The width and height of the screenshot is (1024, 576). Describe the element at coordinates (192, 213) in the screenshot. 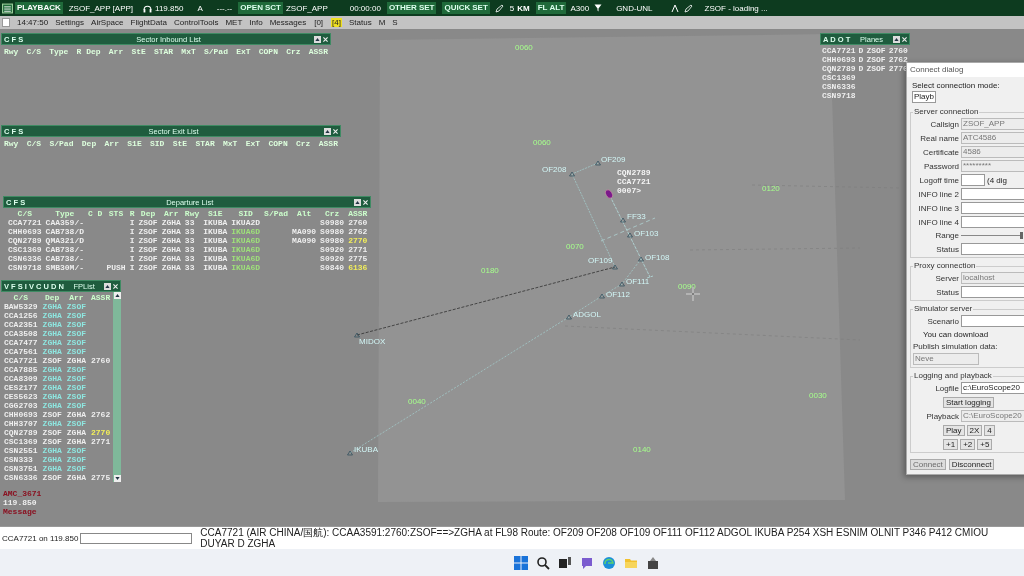

I see `column-header: Rwy` at that location.